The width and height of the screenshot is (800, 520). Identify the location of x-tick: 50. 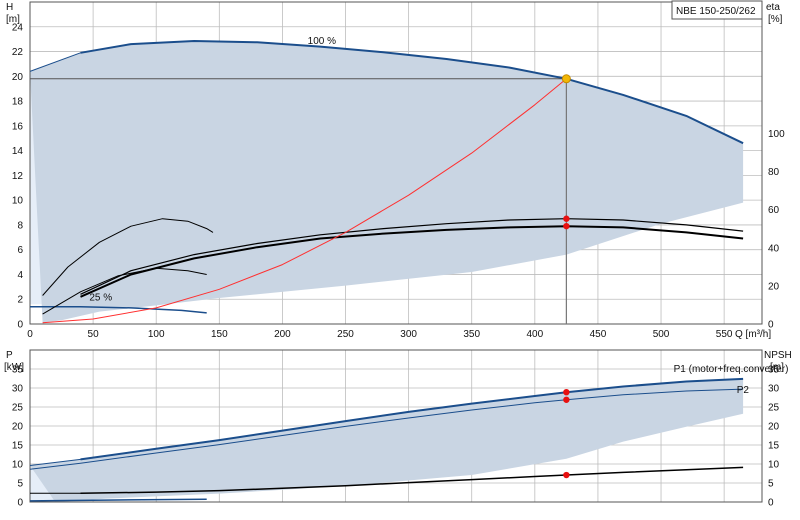
(94, 334).